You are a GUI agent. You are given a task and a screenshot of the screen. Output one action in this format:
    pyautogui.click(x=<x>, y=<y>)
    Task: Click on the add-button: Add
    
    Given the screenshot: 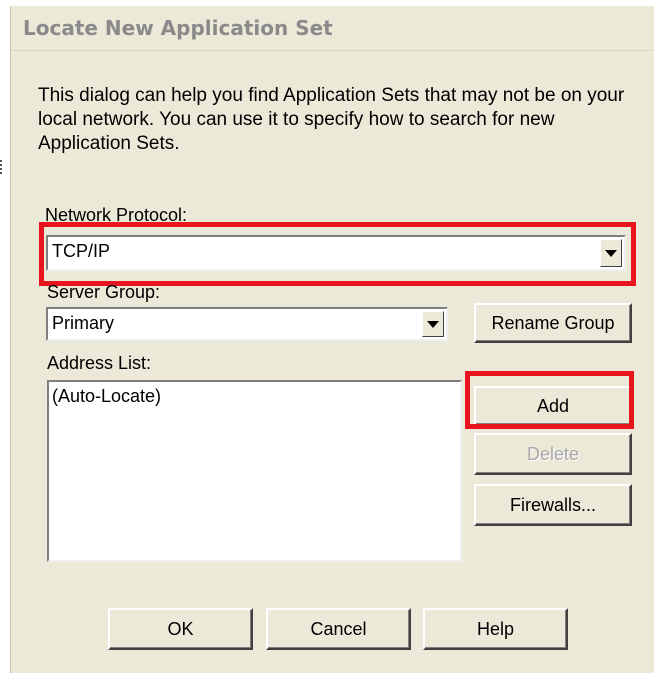 What is the action you would take?
    pyautogui.click(x=553, y=406)
    